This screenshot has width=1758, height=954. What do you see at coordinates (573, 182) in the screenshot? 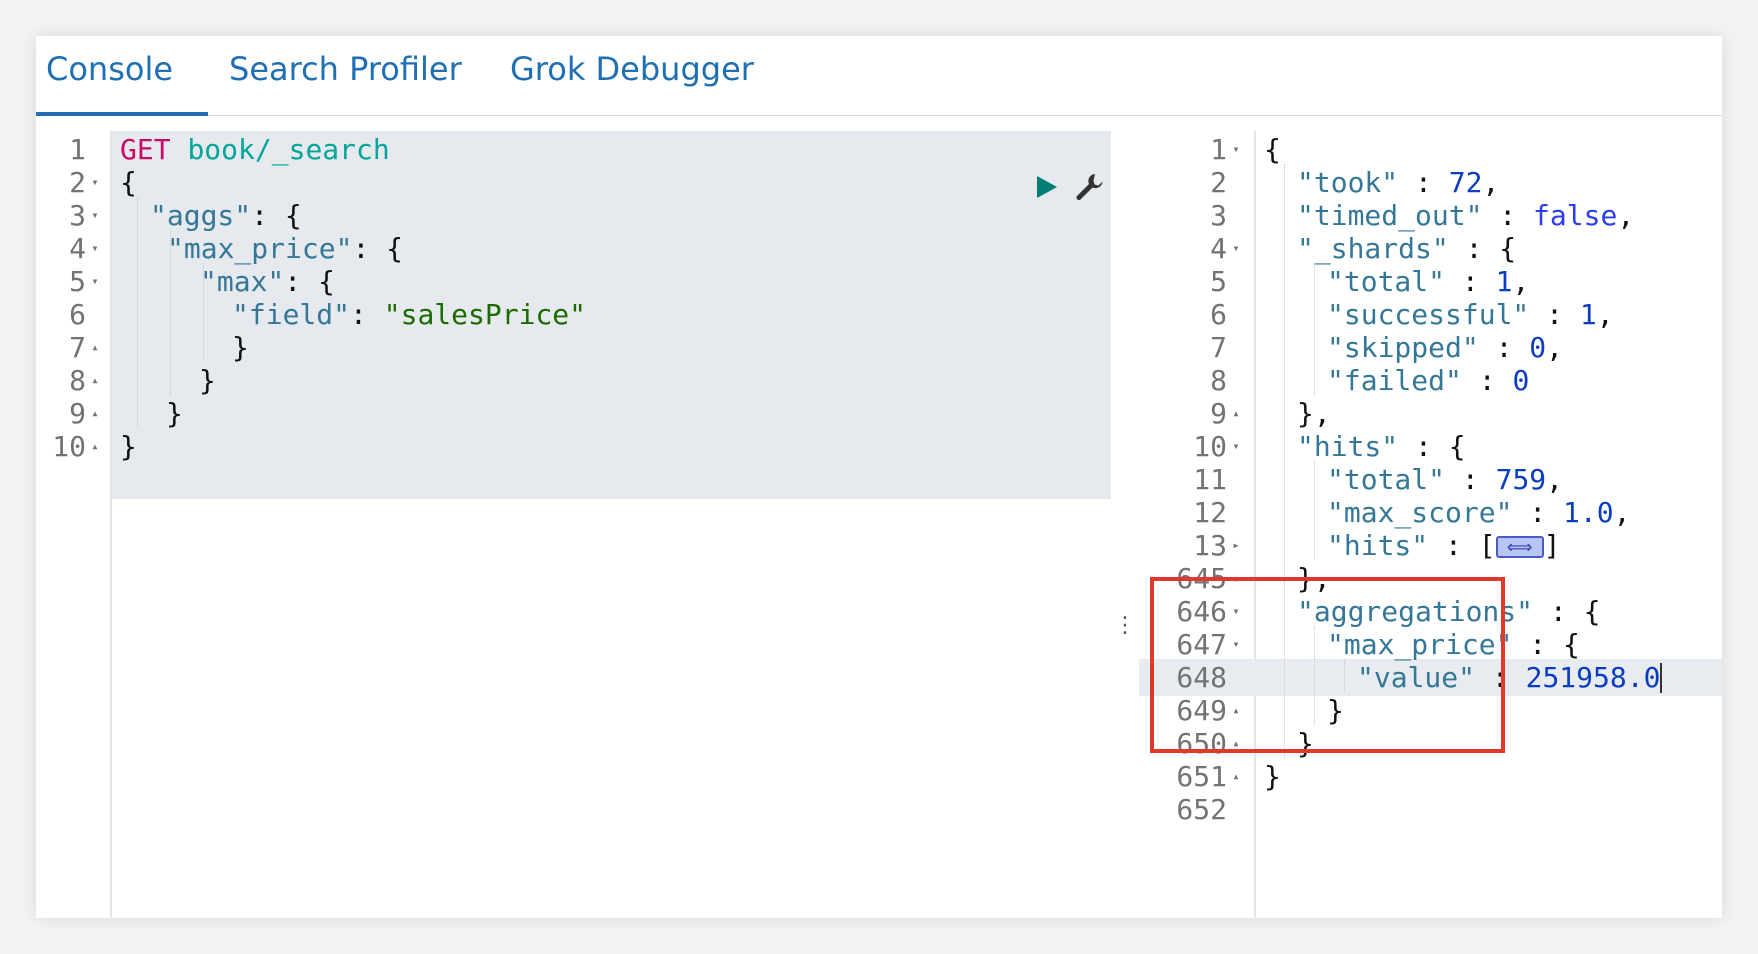
I see `request-line: 2 ▾ {` at bounding box center [573, 182].